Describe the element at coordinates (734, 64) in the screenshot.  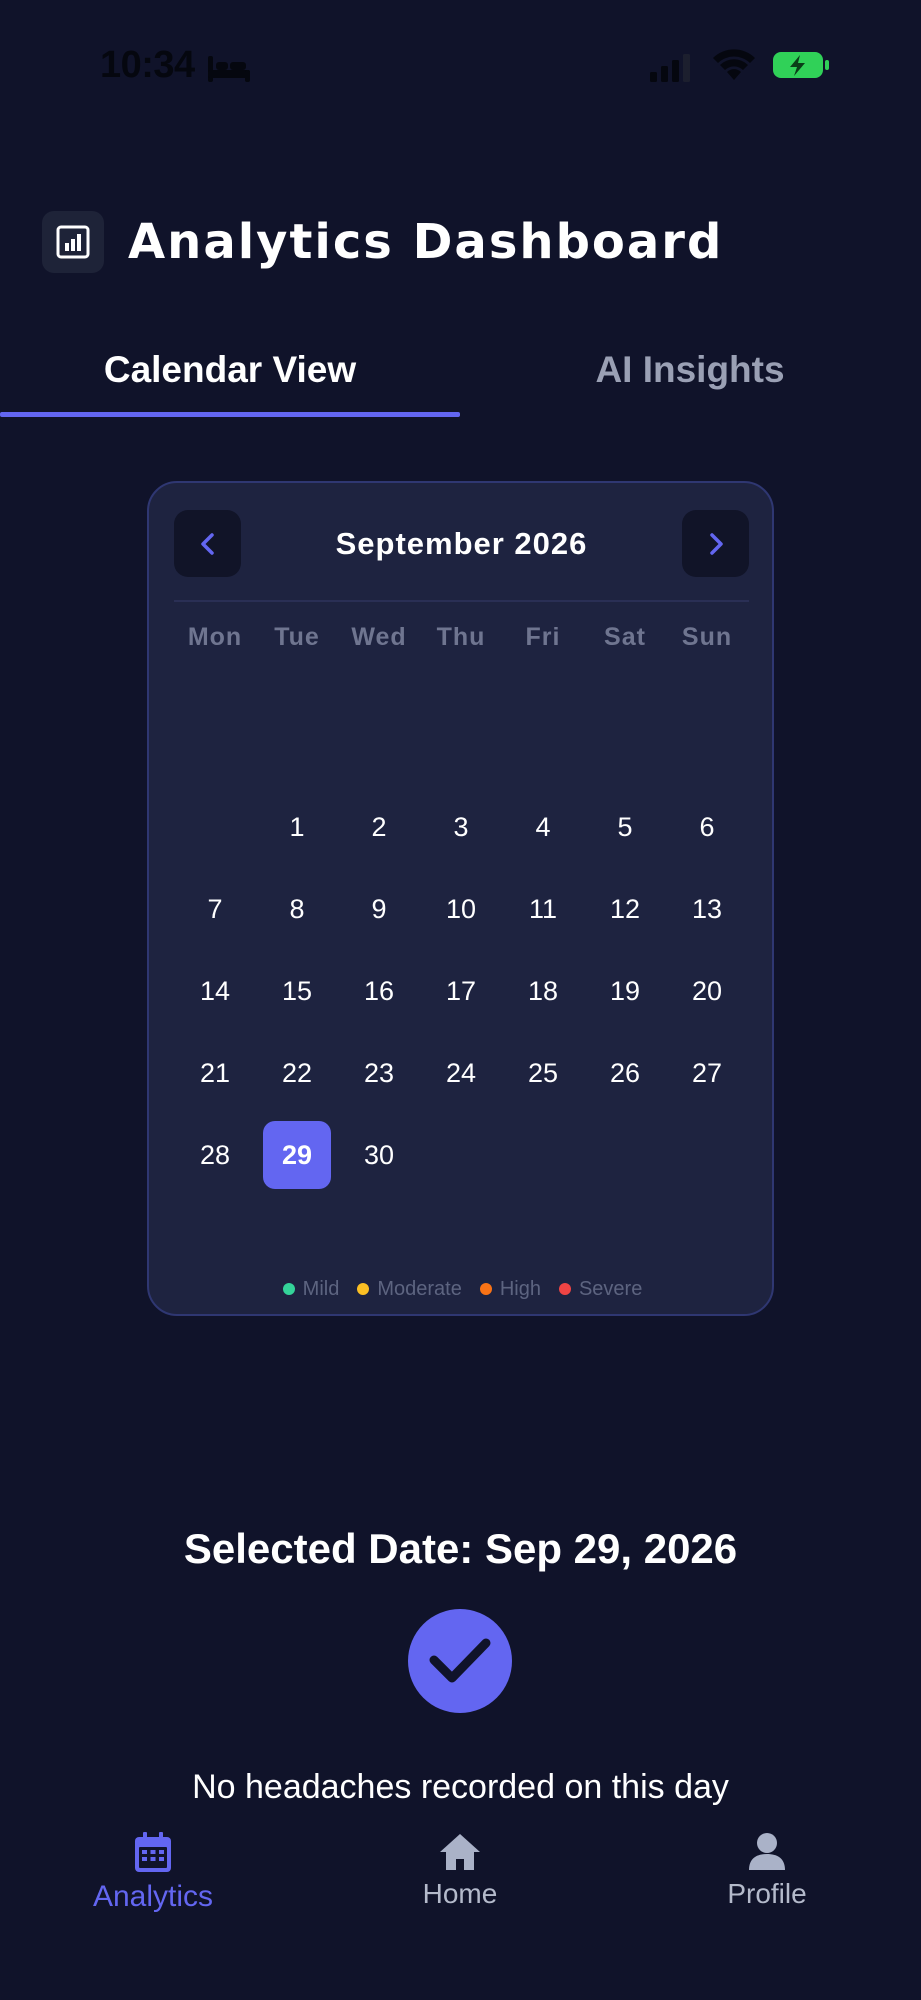
I see `wifi-icon` at that location.